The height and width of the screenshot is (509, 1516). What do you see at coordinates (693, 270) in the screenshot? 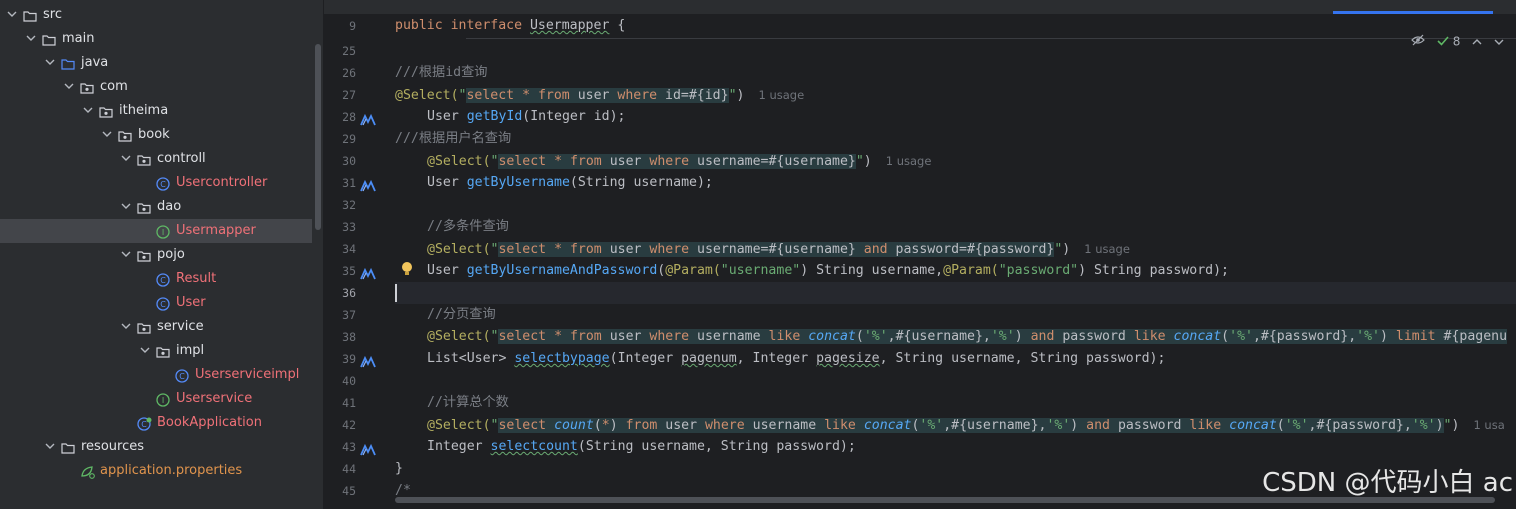
I see `code-token: @Param(` at bounding box center [693, 270].